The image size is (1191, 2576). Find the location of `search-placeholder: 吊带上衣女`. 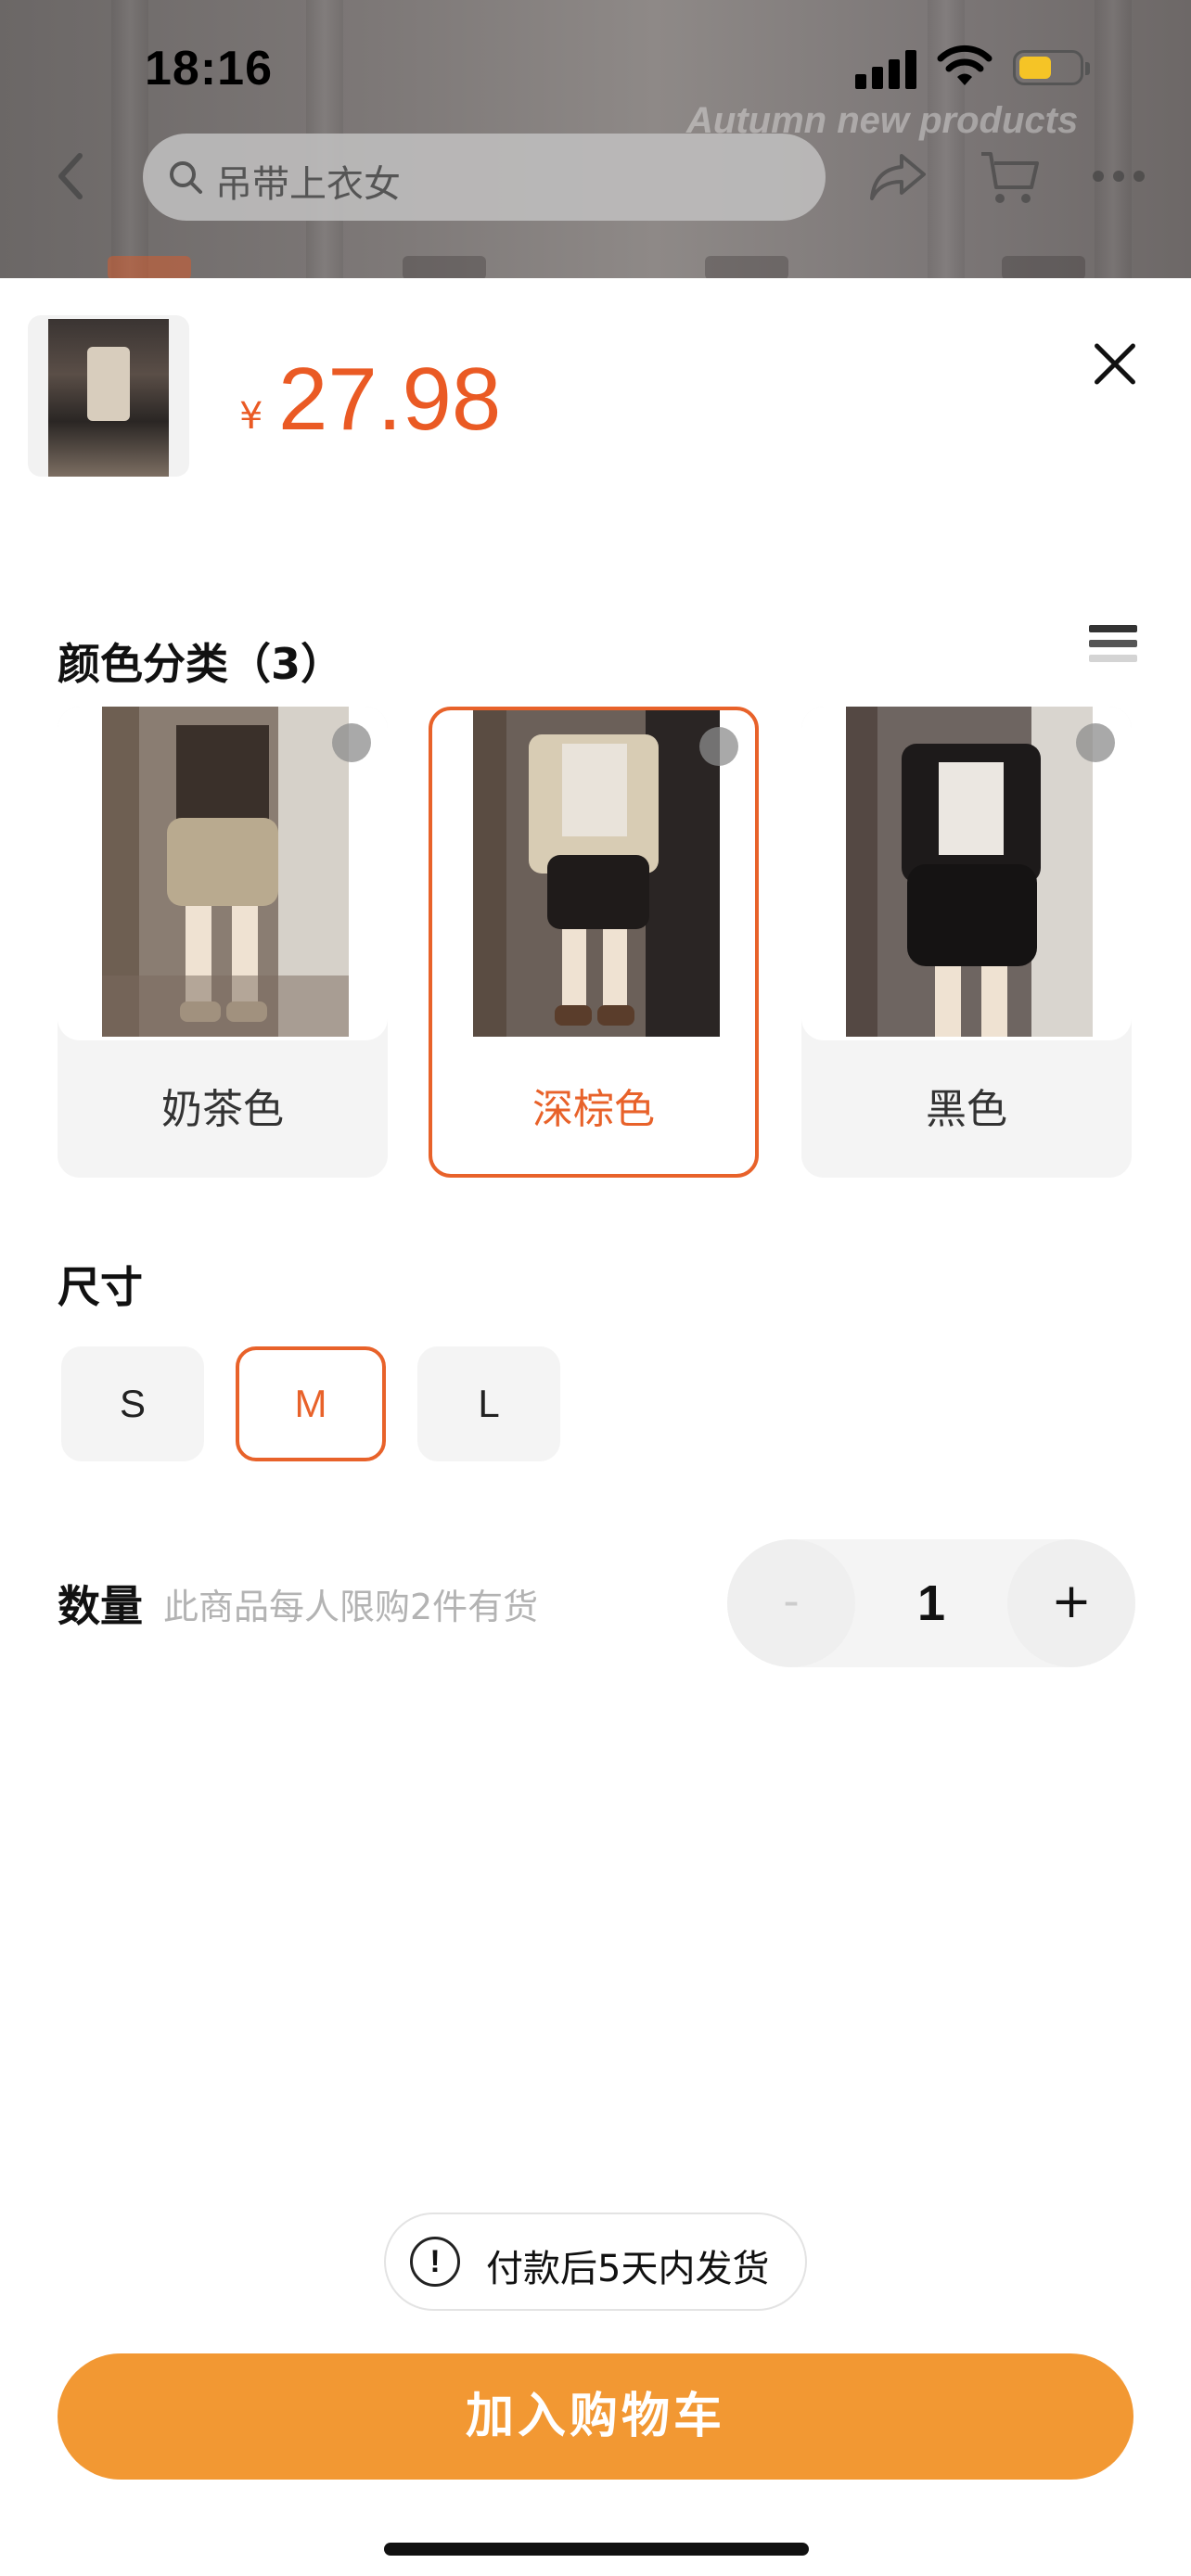

search-placeholder: 吊带上衣女 is located at coordinates (308, 185).